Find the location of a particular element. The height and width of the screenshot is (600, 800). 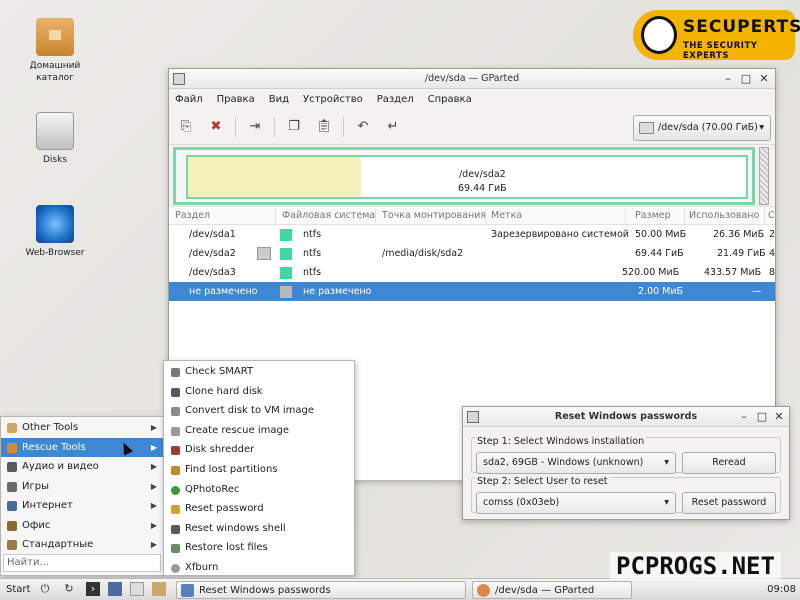

undo-icon: ↶ is located at coordinates (363, 127).